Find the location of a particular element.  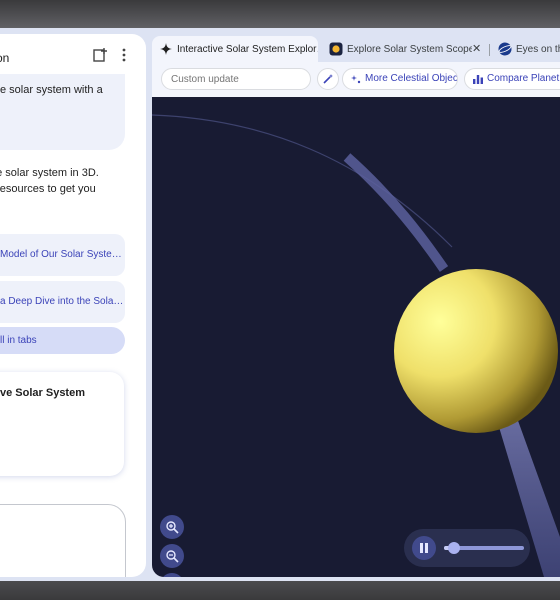

sparkle-icon is located at coordinates (166, 49).